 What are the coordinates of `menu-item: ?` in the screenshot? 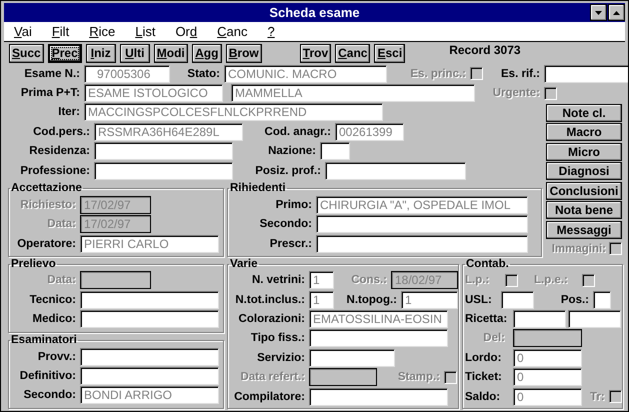 It's located at (271, 31).